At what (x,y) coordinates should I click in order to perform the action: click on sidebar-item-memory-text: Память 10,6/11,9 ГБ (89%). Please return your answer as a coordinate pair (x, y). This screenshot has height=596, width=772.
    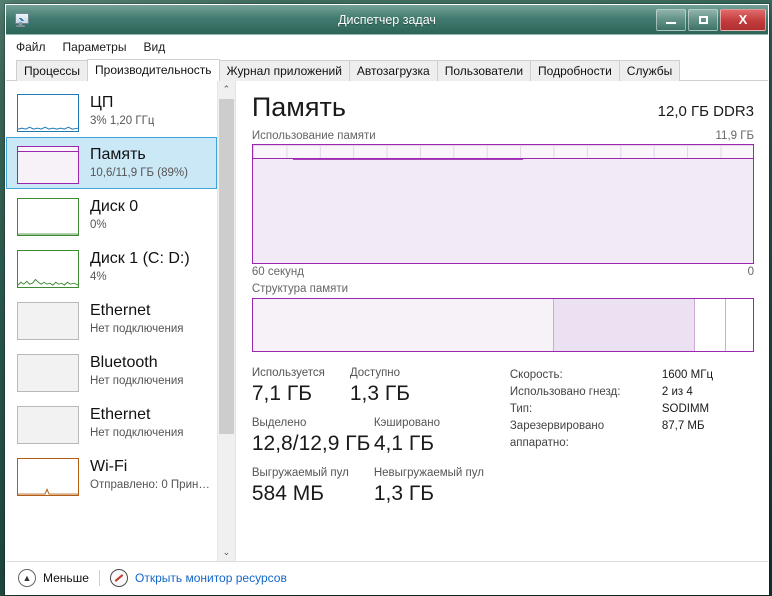
    Looking at the image, I should click on (139, 163).